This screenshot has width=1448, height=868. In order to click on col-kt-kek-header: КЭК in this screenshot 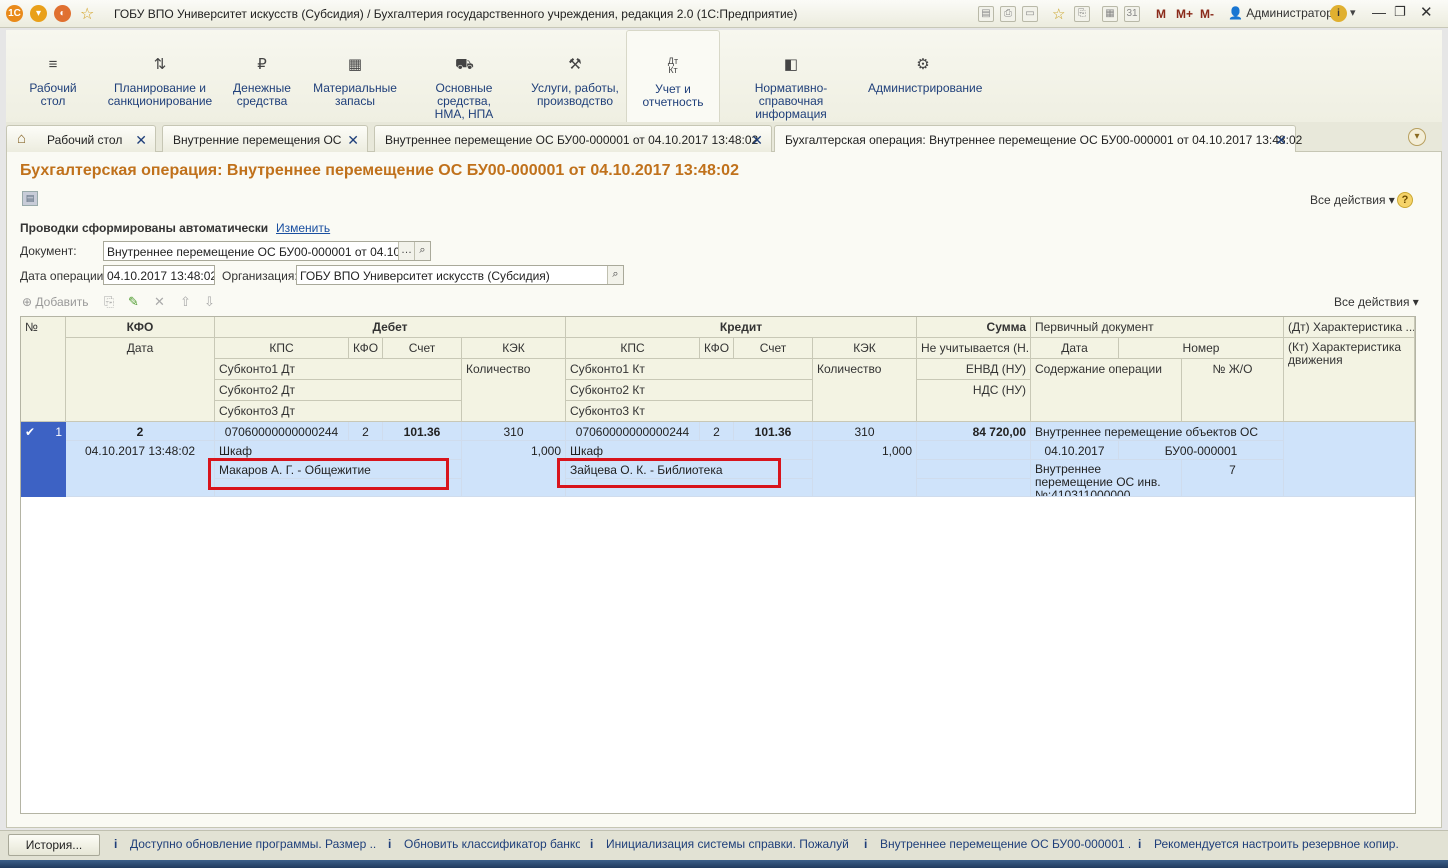, I will do `click(865, 348)`.